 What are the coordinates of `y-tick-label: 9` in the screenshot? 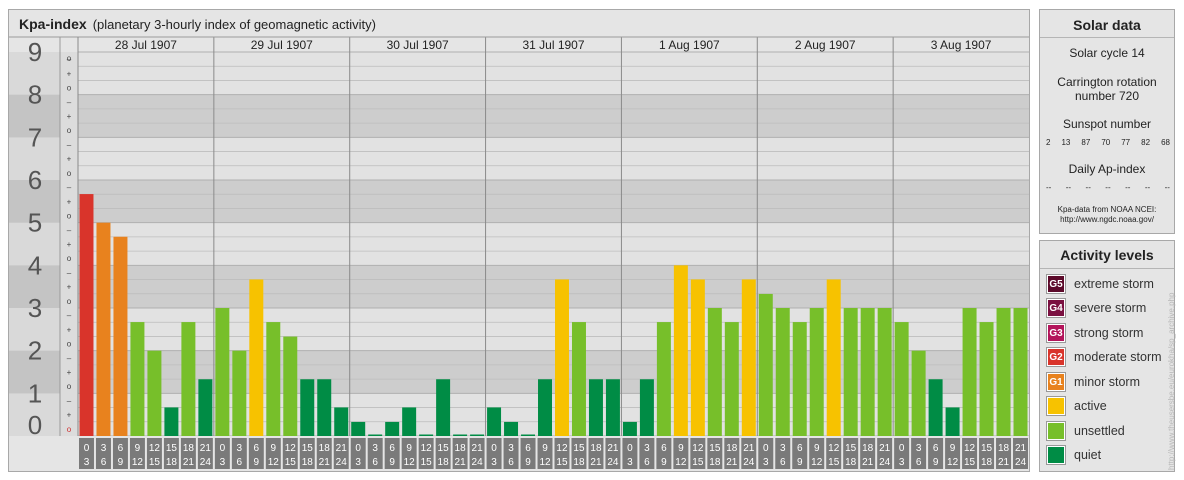 It's located at (35, 52).